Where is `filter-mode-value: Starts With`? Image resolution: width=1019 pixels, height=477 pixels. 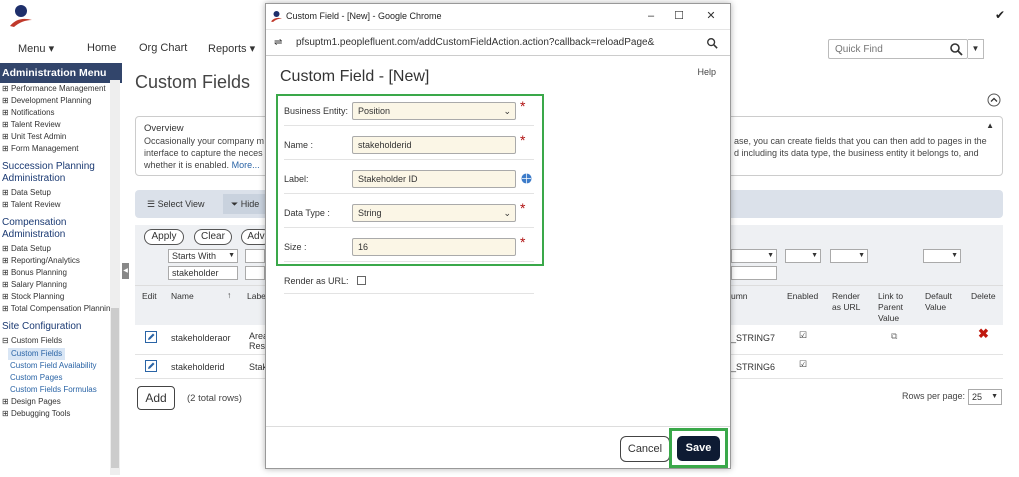 filter-mode-value: Starts With is located at coordinates (194, 256).